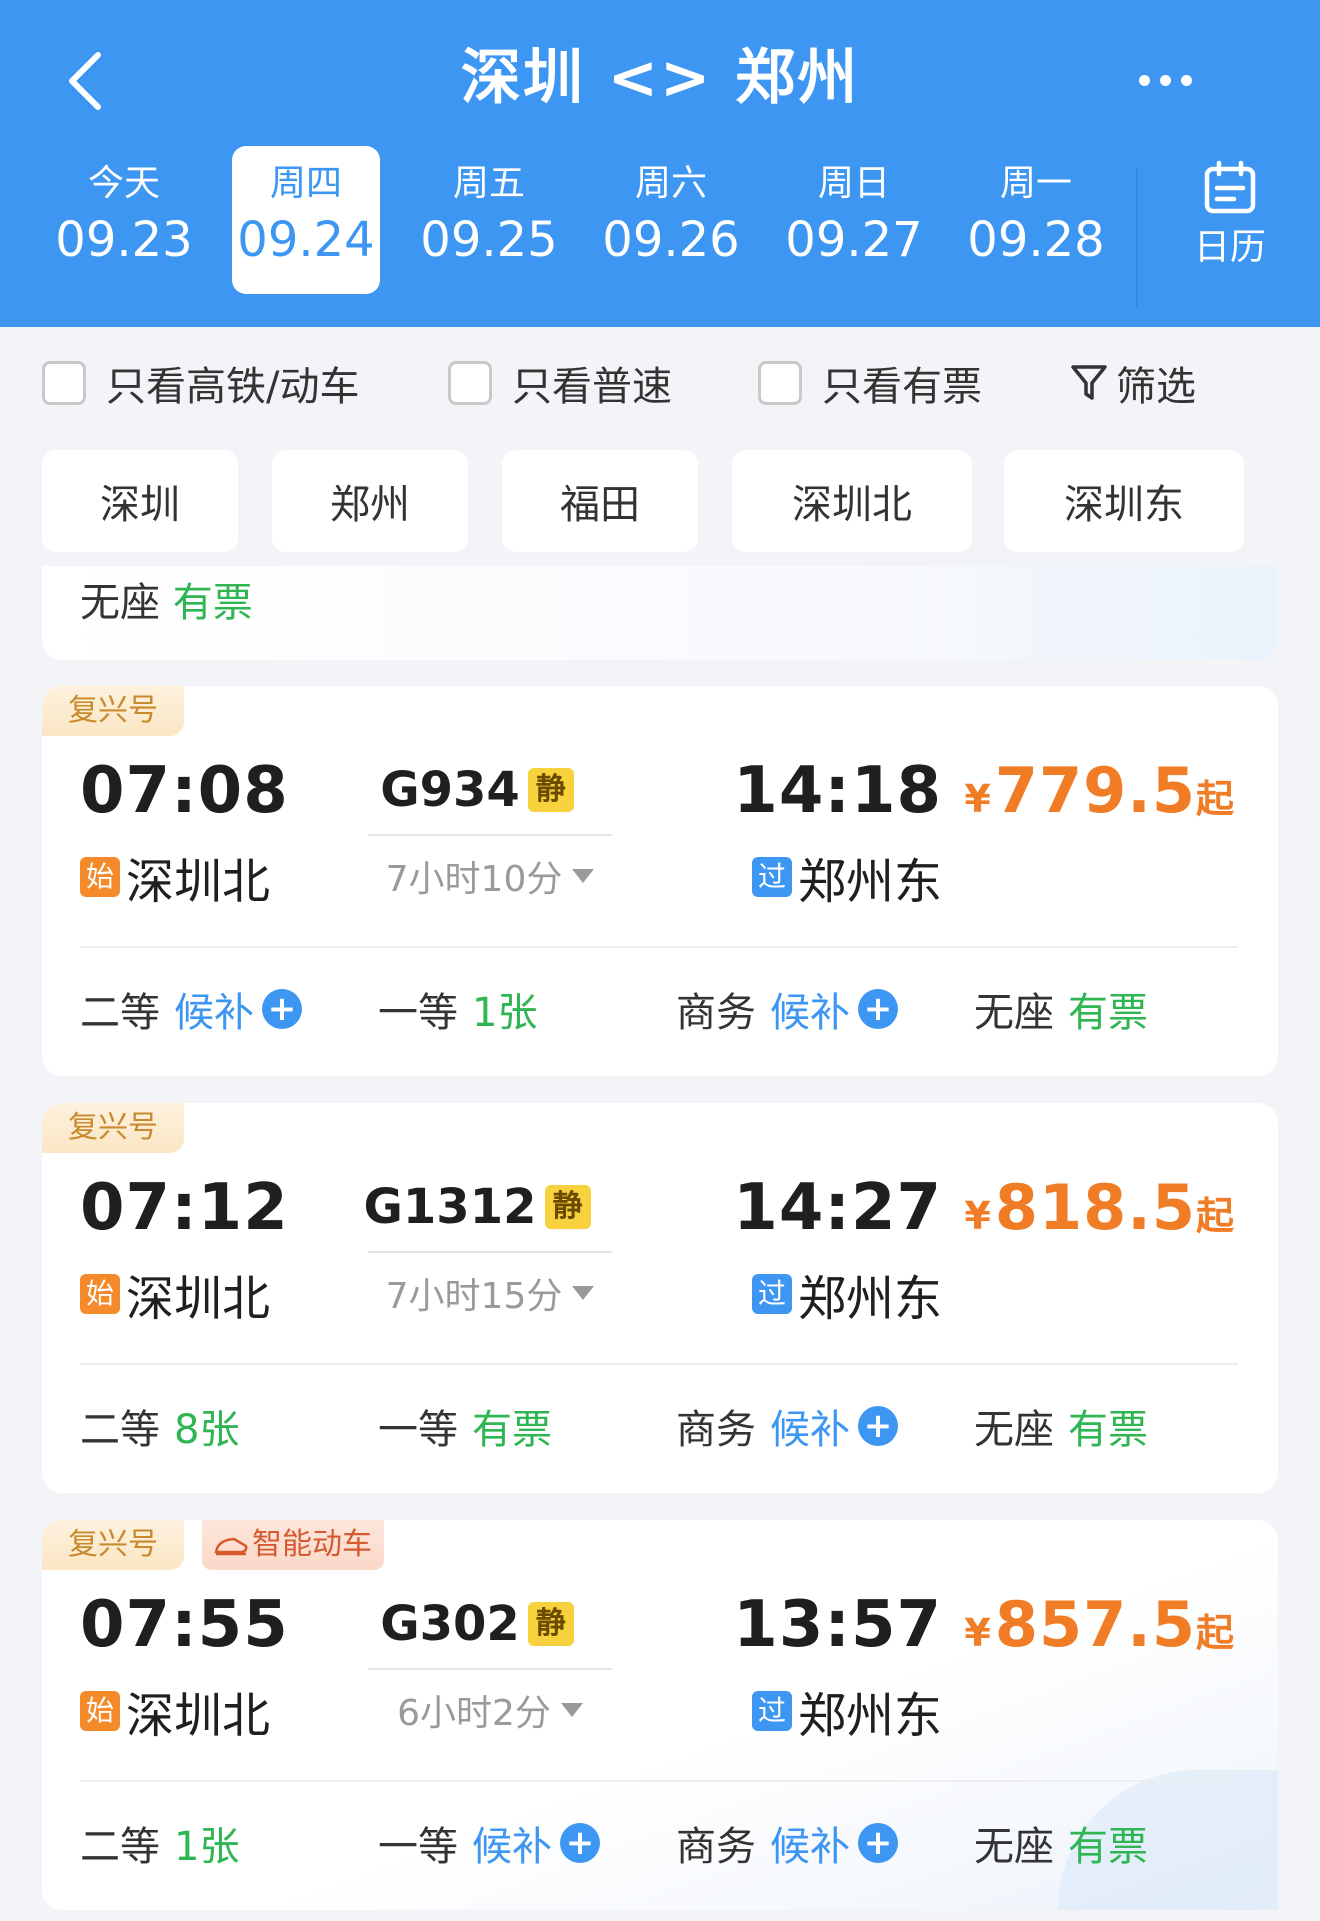  Describe the element at coordinates (474, 879) in the screenshot. I see `duration-text: 7小时10分` at that location.